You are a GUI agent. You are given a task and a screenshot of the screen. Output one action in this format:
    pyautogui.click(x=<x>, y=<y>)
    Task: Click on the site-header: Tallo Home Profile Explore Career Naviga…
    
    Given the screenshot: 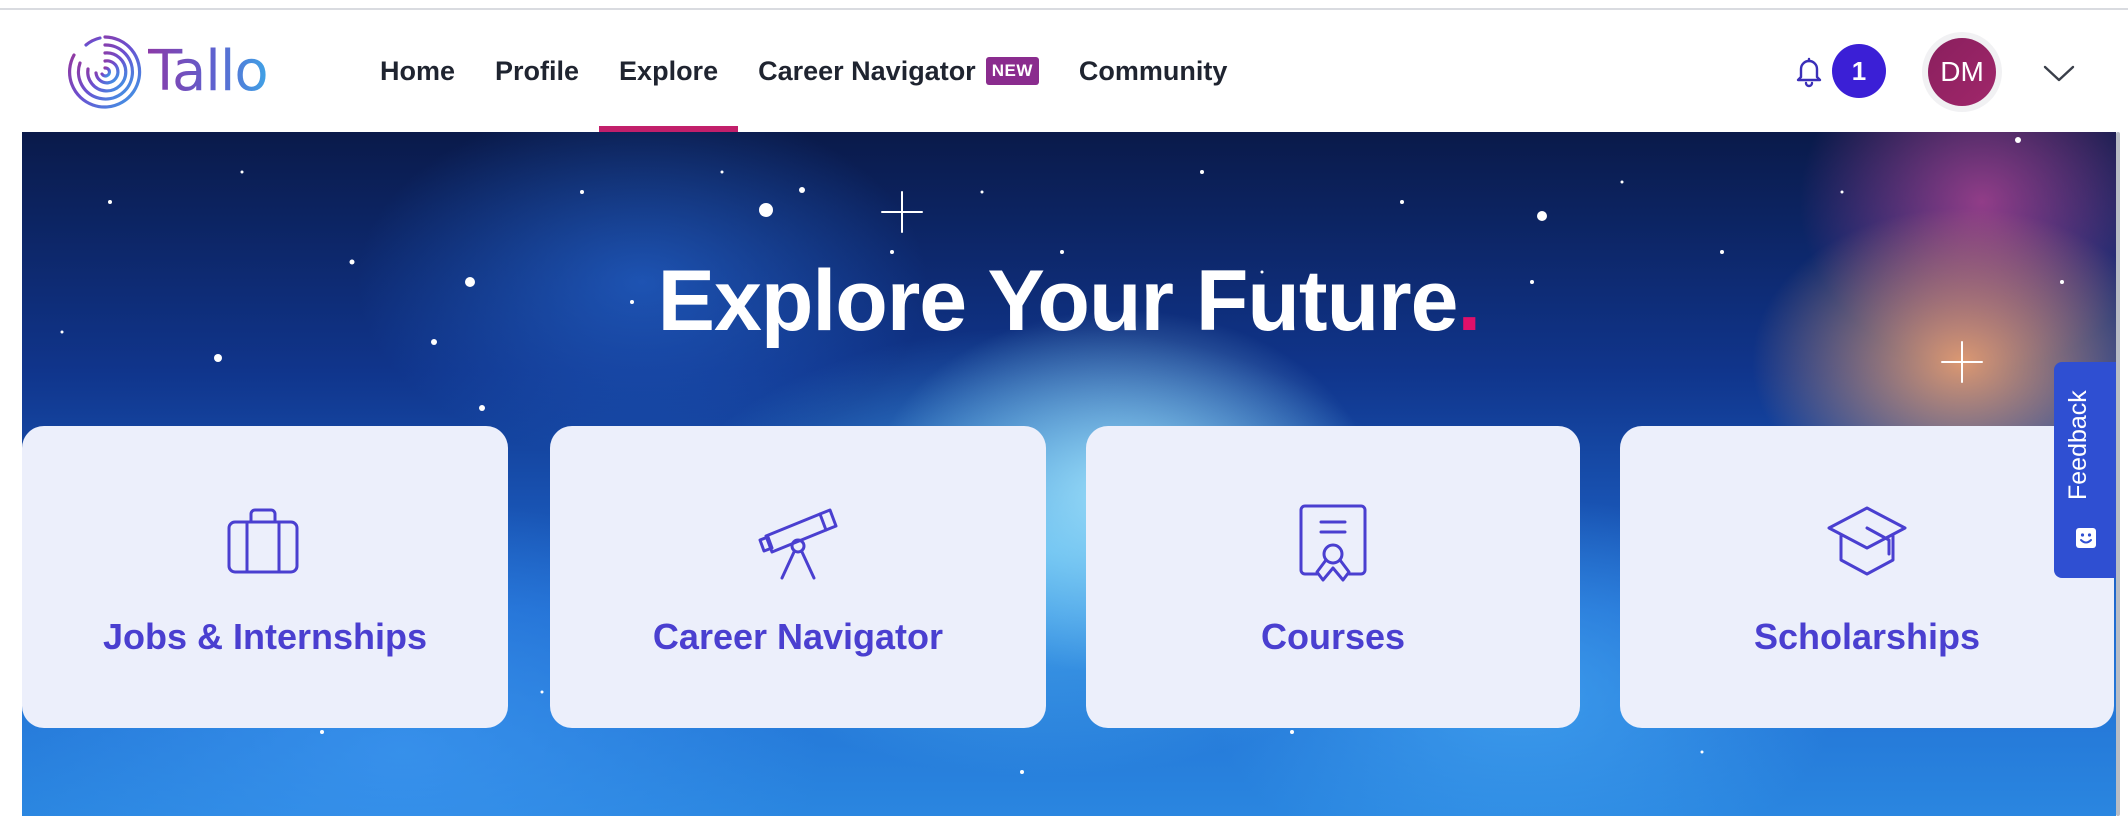 What is the action you would take?
    pyautogui.click(x=1069, y=71)
    